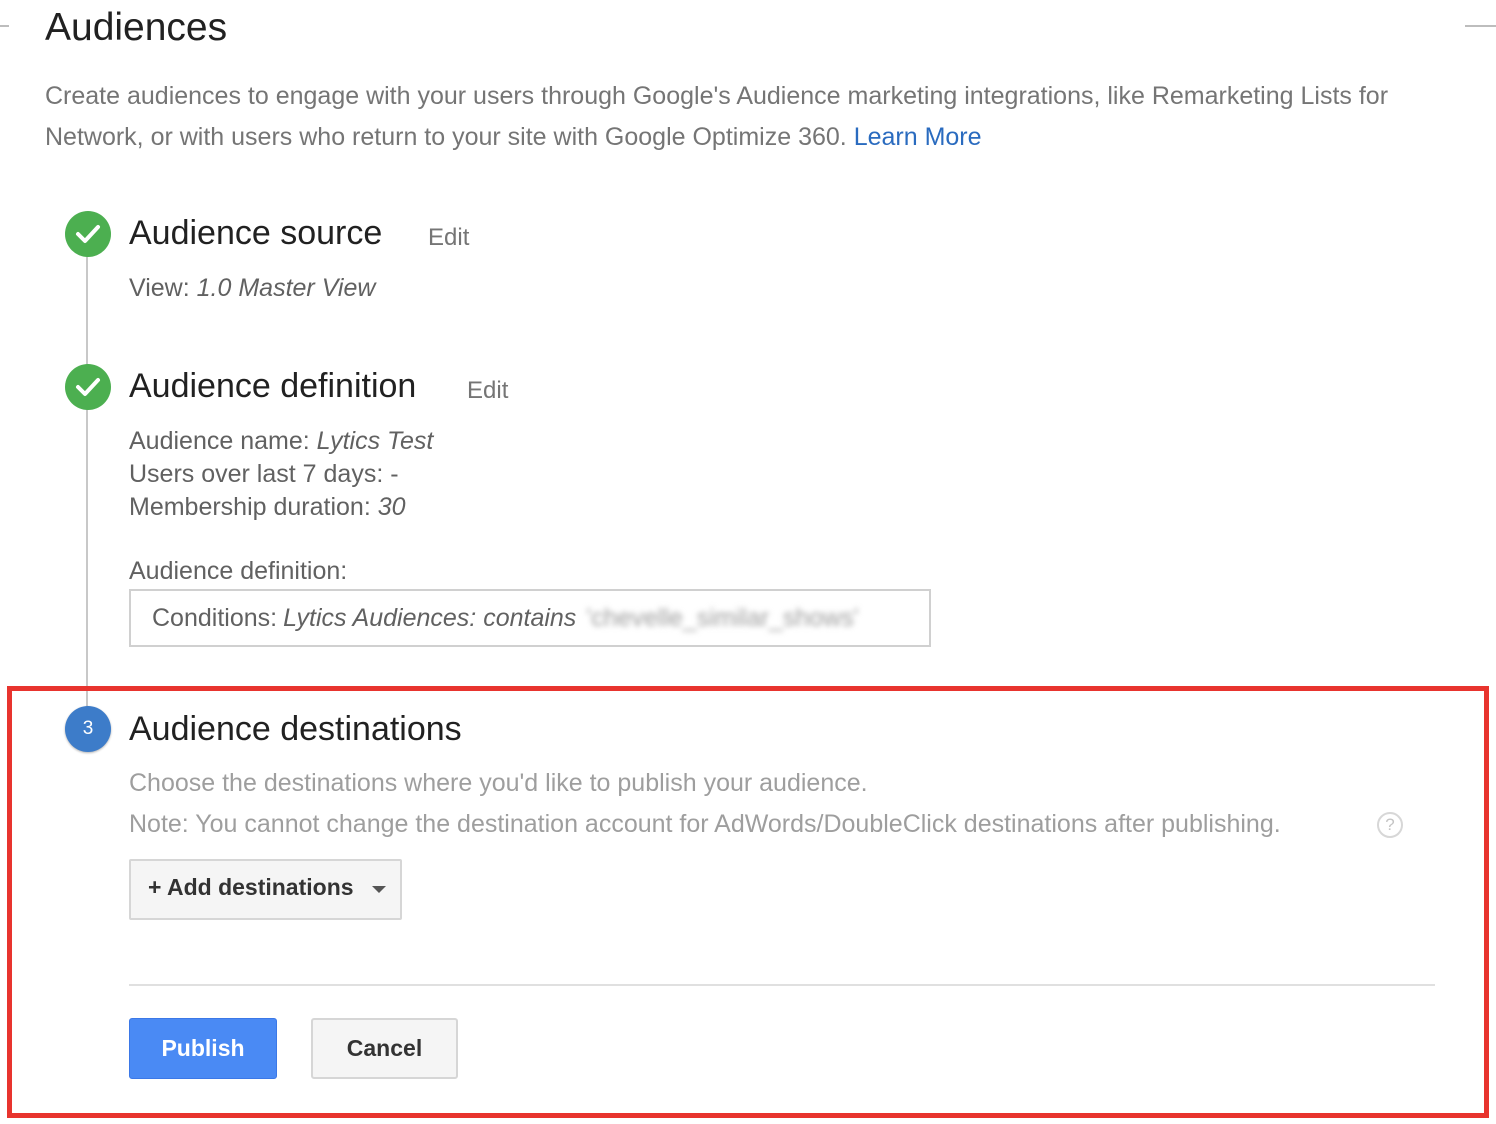 The height and width of the screenshot is (1124, 1496). What do you see at coordinates (256, 233) in the screenshot?
I see `step-title-audience-source: Audience source` at bounding box center [256, 233].